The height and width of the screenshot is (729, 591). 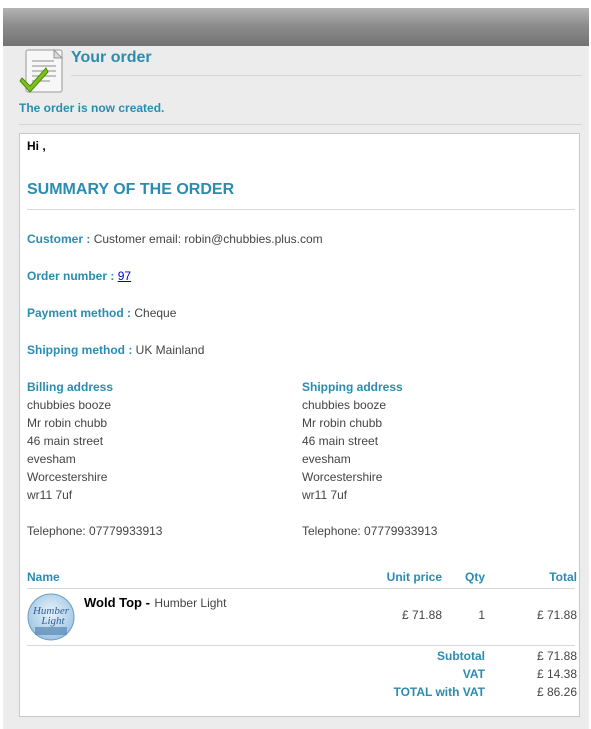 I want to click on billing-address-line: chubbies booze, so click(x=69, y=405).